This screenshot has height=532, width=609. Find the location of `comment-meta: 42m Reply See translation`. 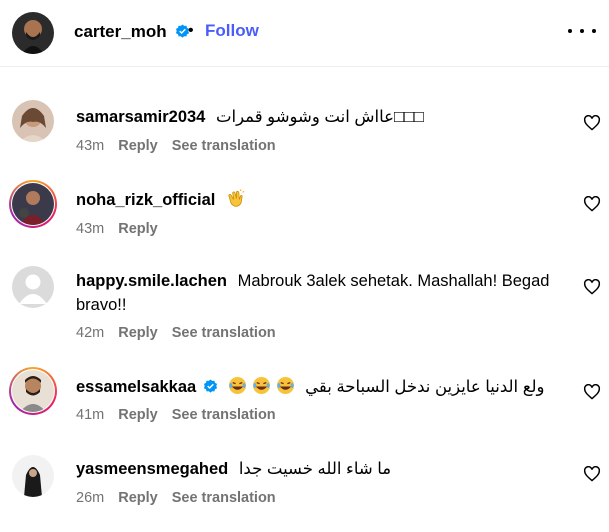

comment-meta: 42m Reply See translation is located at coordinates (176, 333).